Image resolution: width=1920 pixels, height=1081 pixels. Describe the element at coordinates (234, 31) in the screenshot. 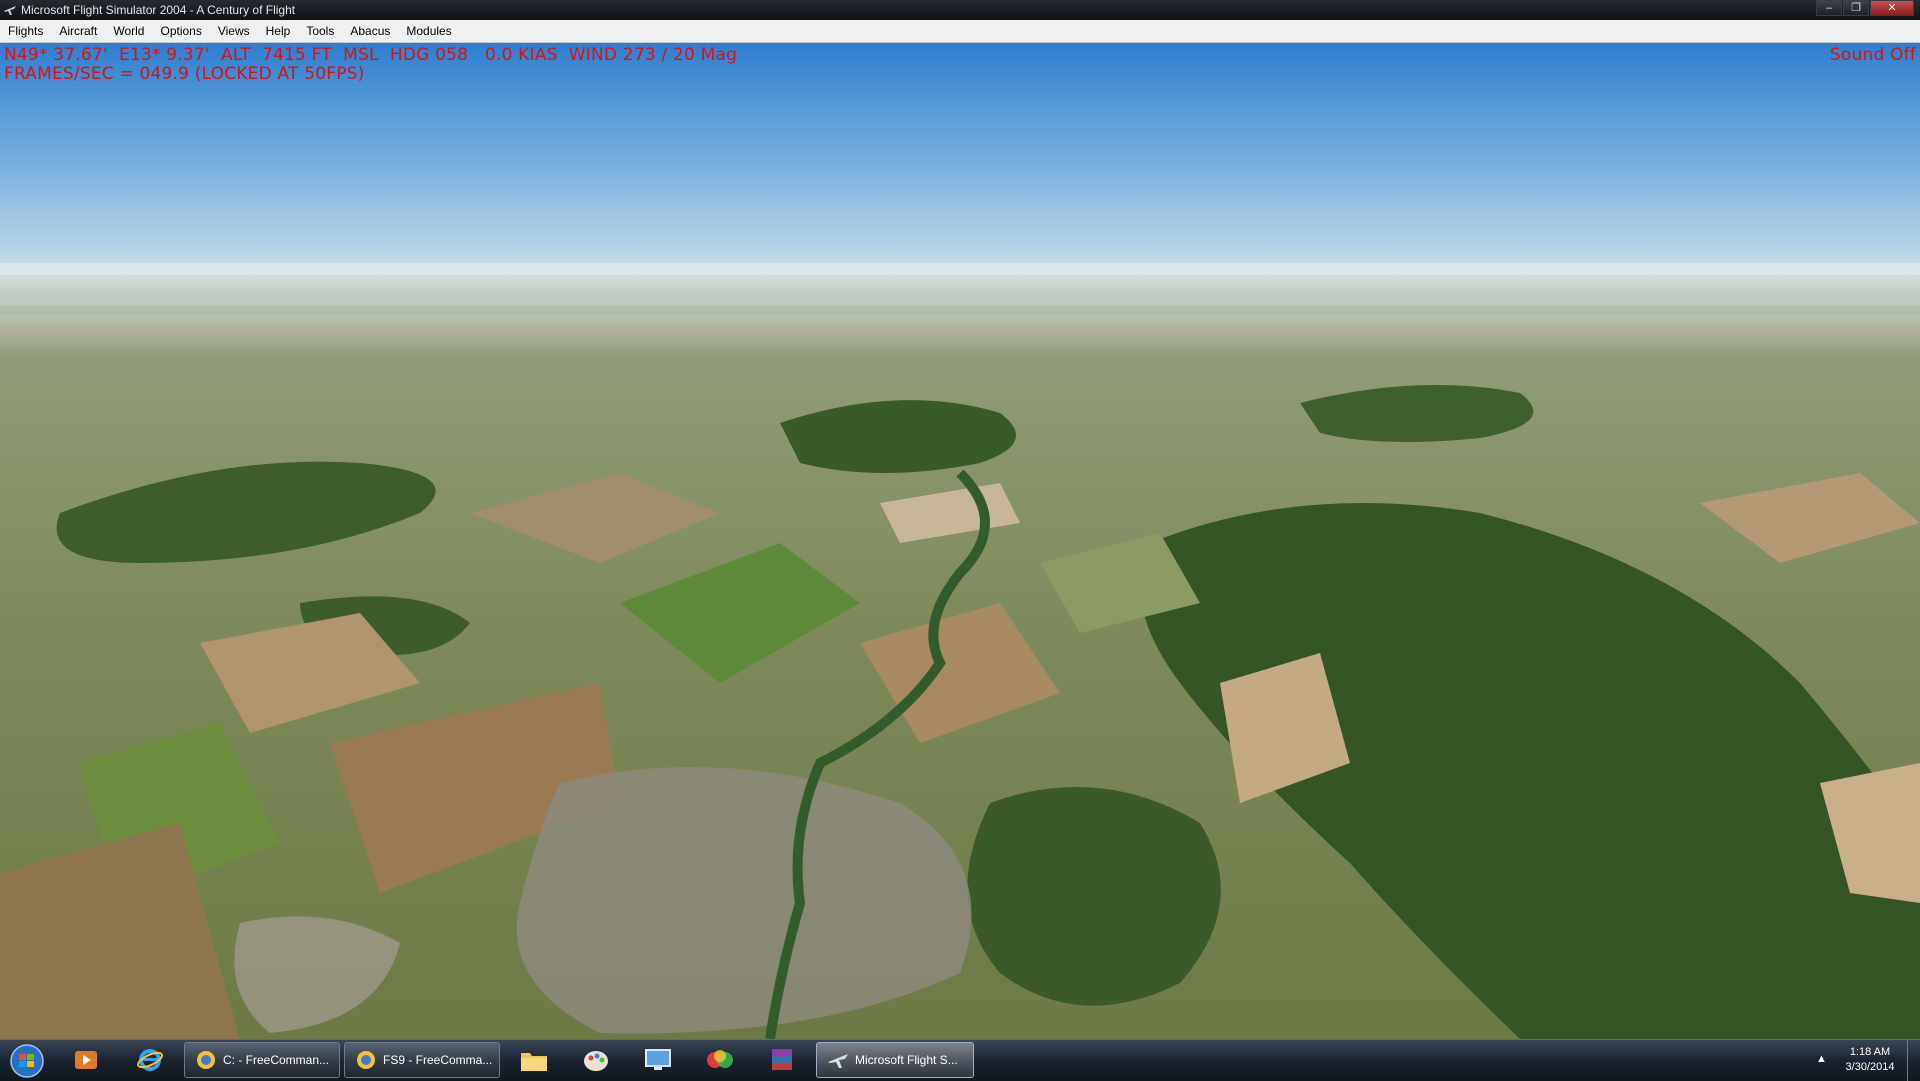

I see `menu-views: Views` at that location.